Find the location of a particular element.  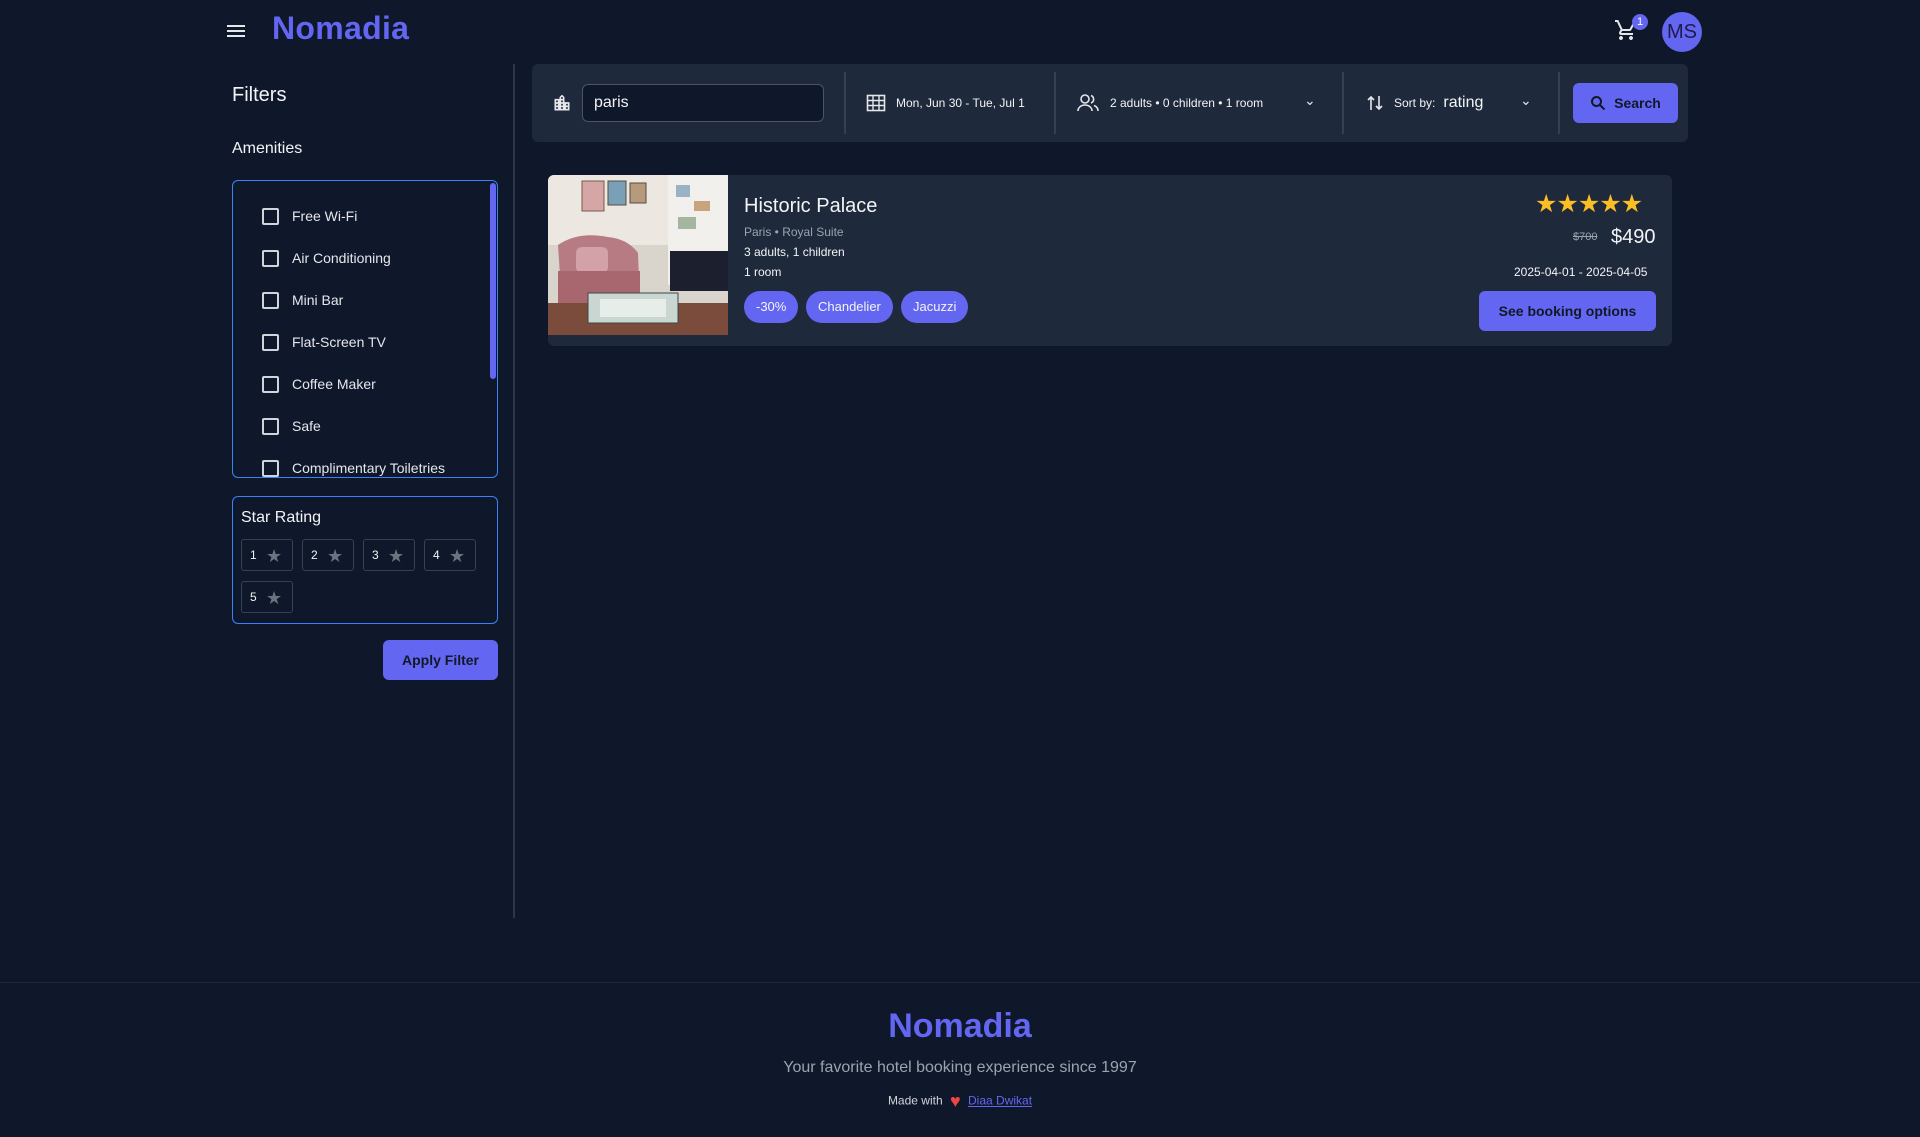

amenity-label: Mini Bar is located at coordinates (318, 300).